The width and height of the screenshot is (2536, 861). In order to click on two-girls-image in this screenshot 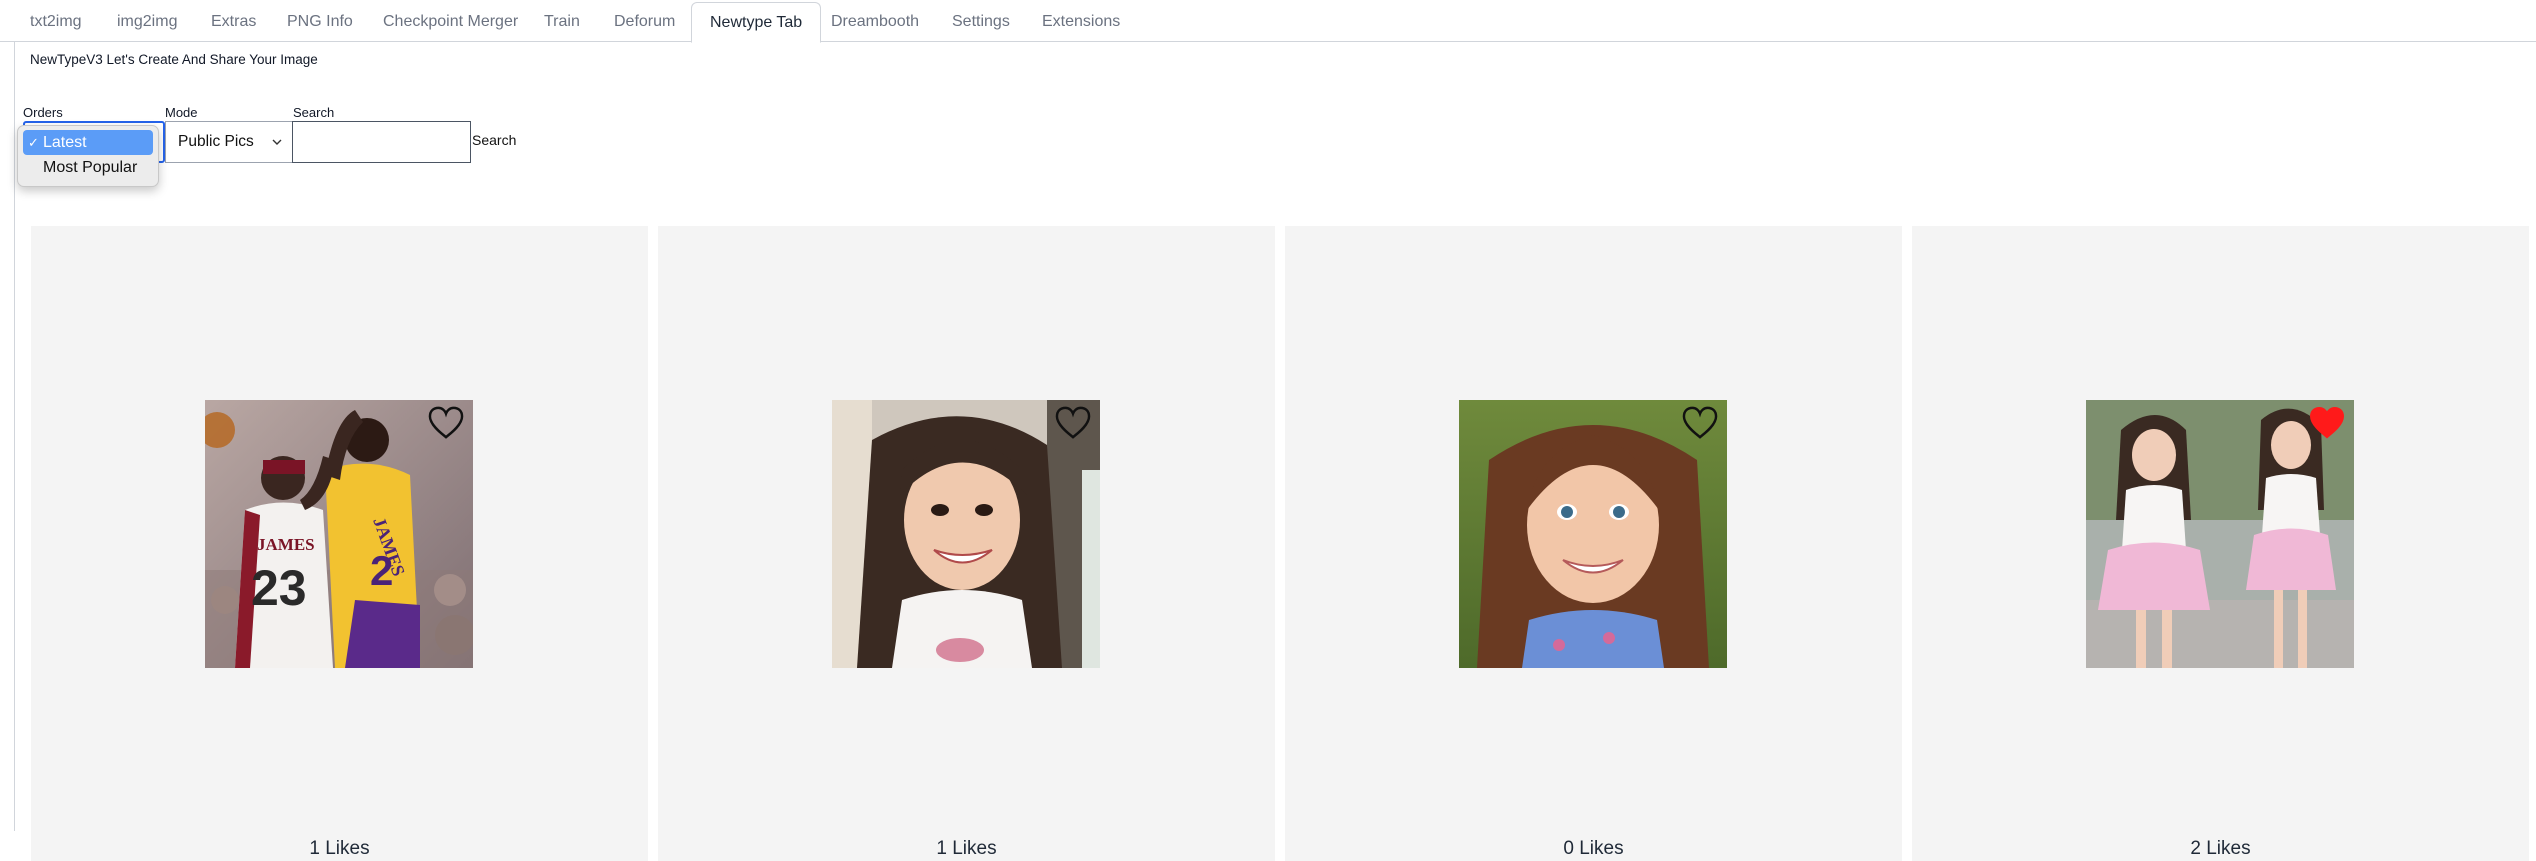, I will do `click(2220, 534)`.